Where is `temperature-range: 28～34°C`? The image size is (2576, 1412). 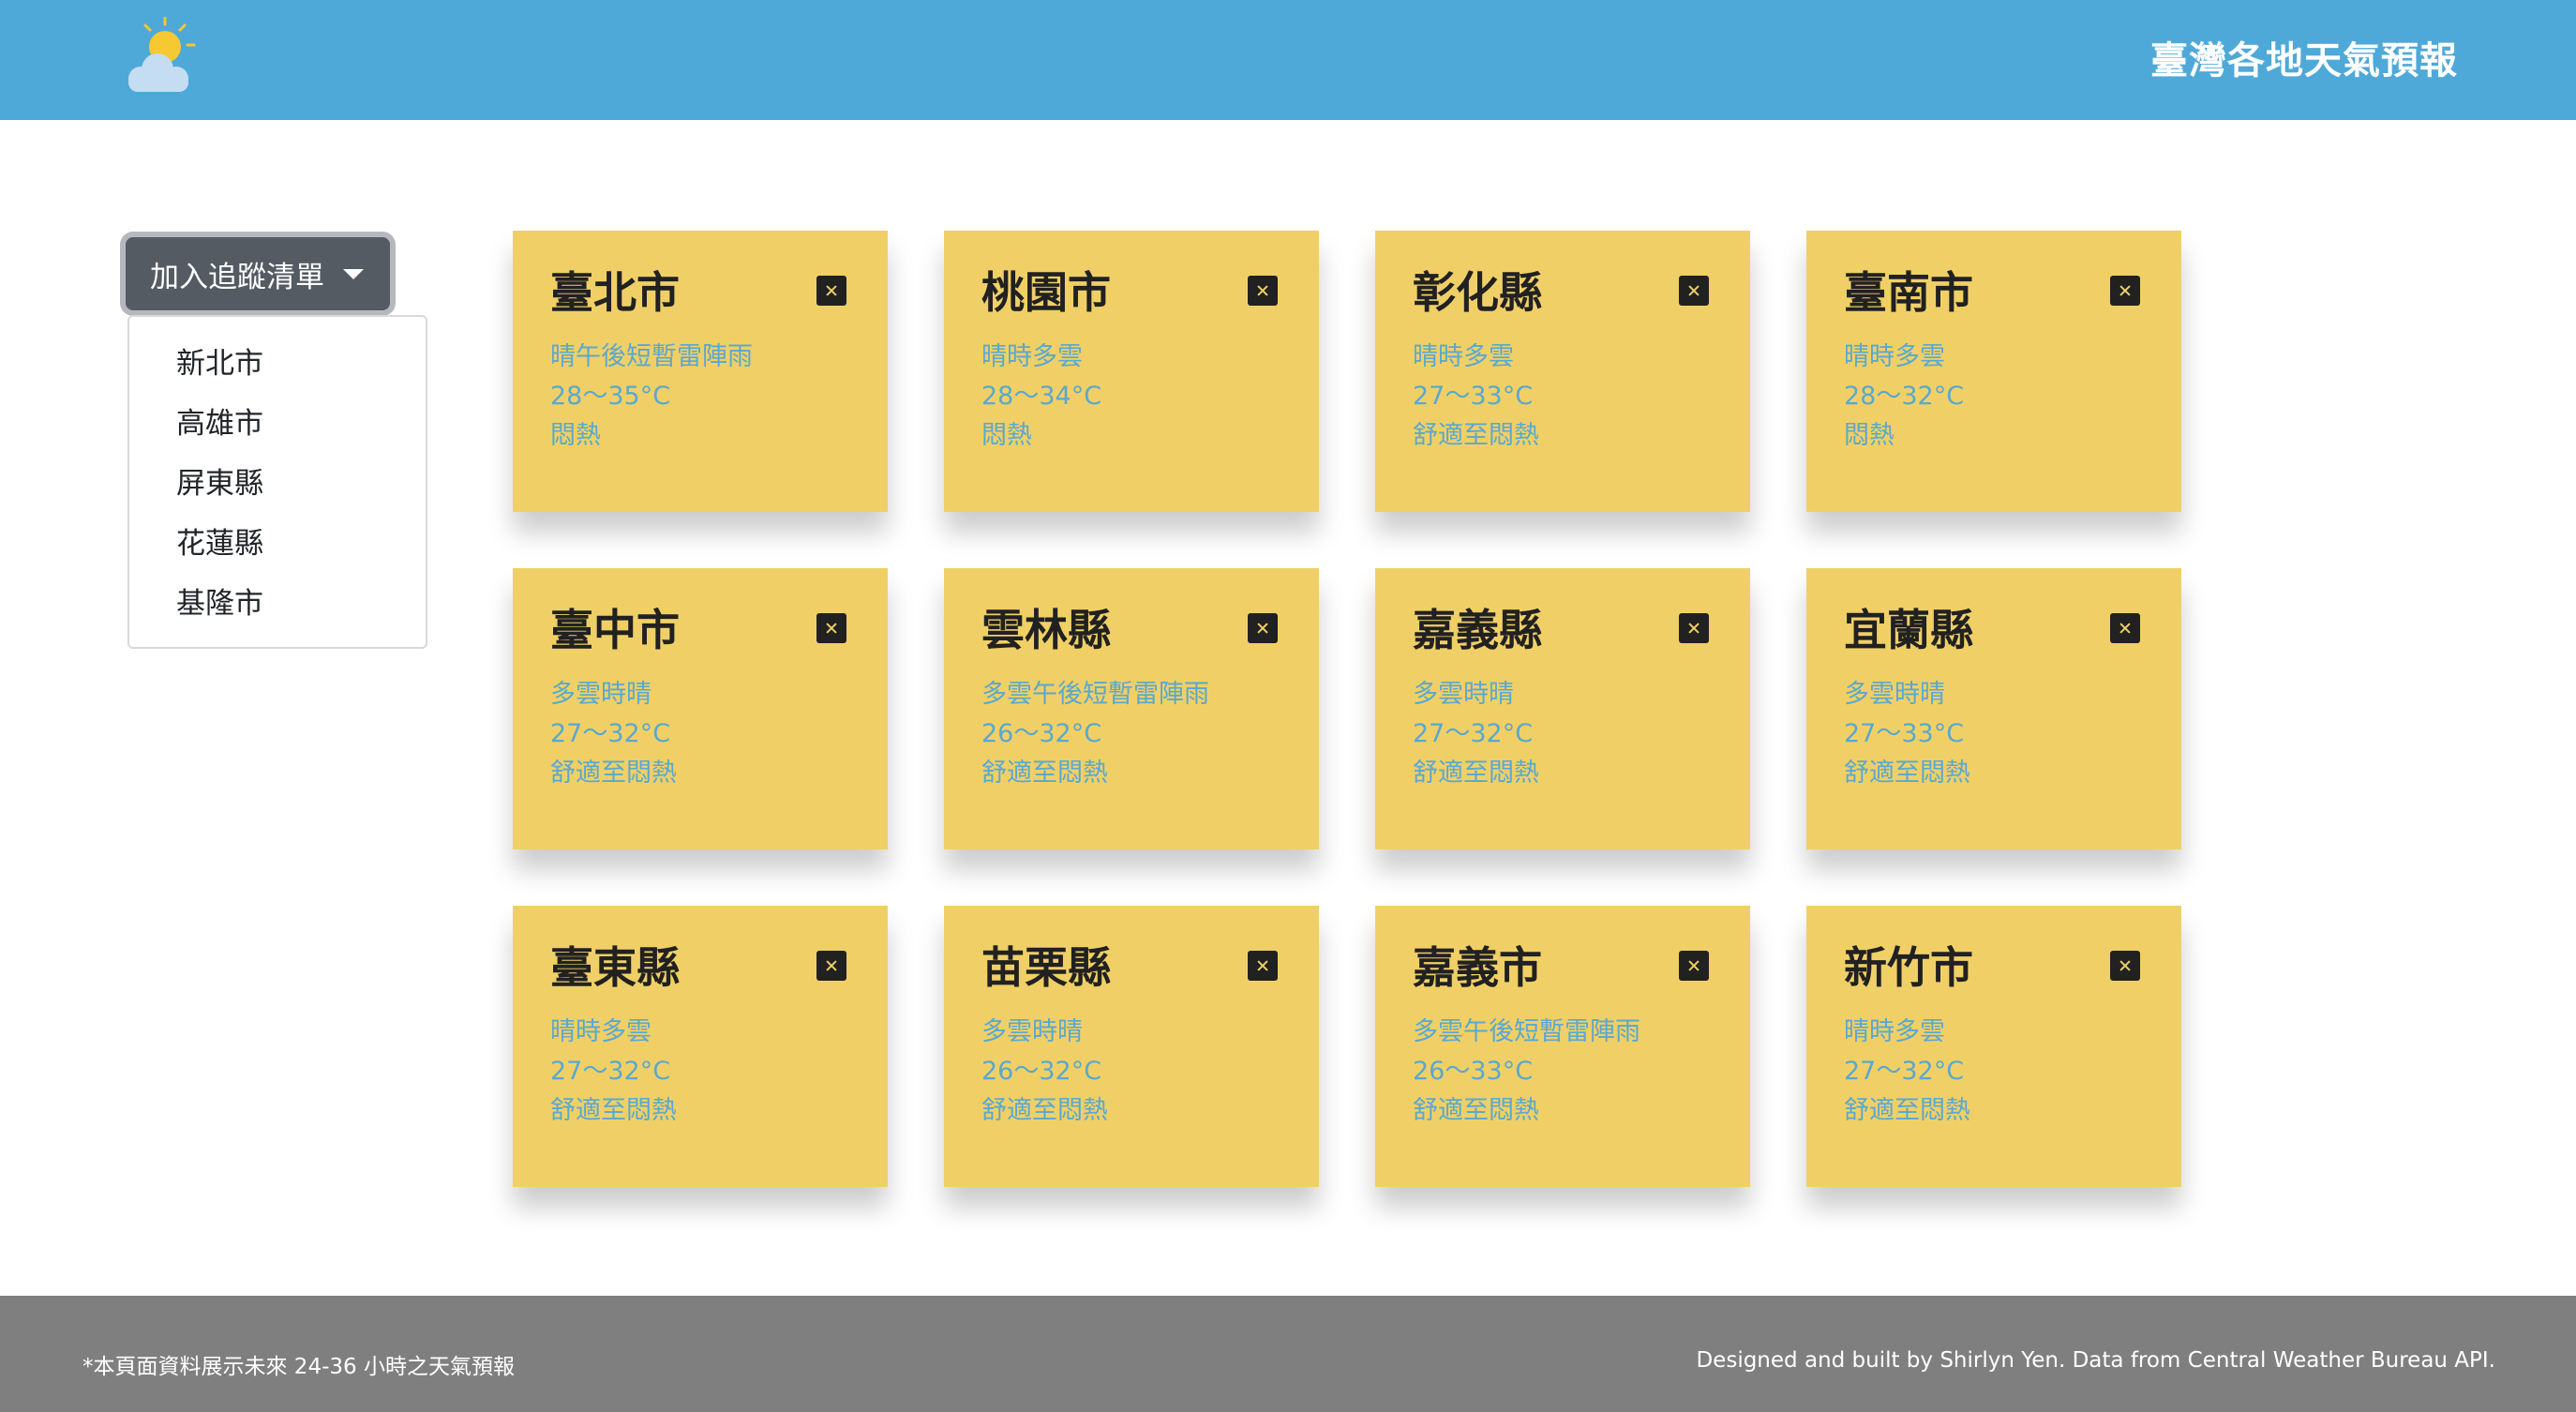
temperature-range: 28～34°C is located at coordinates (1041, 396).